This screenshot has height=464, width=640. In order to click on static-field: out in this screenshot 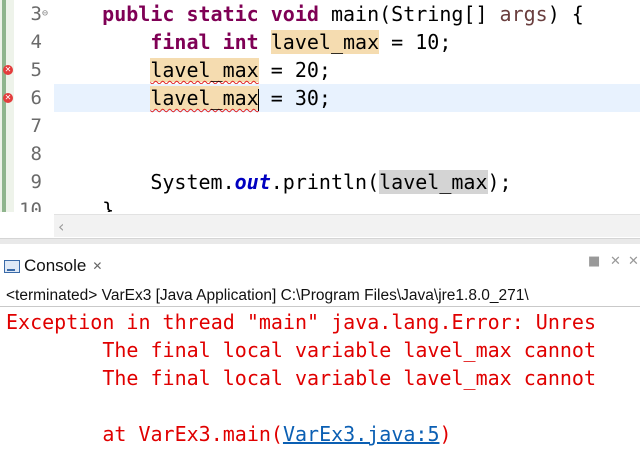, I will do `click(252, 182)`.